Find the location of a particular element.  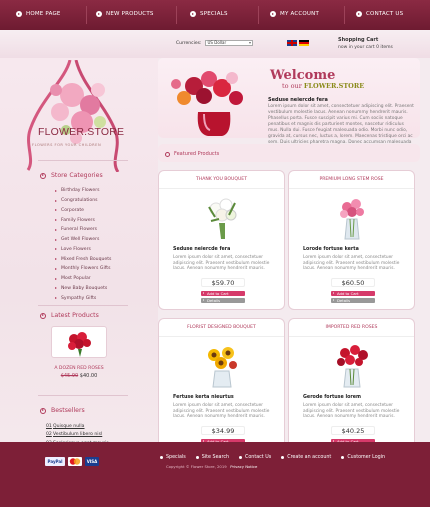

sunflower-bouquet-image is located at coordinates (222, 366).